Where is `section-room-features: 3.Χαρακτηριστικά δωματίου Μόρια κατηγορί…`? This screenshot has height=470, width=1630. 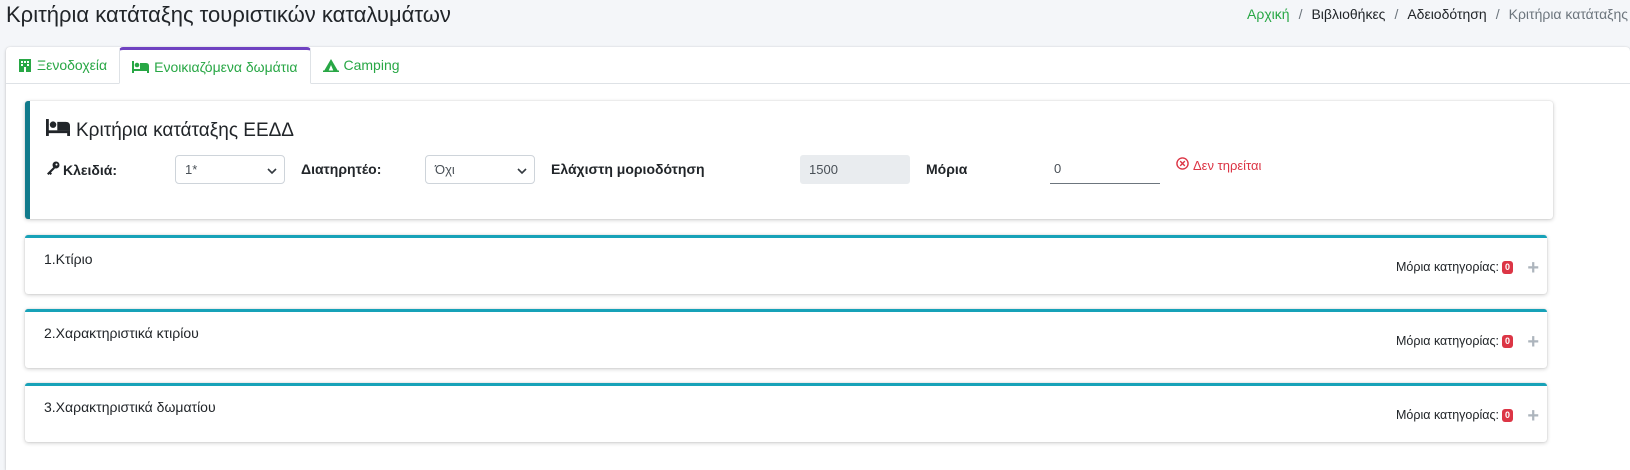
section-room-features: 3.Χαρακτηριστικά δωματίου Μόρια κατηγορί… is located at coordinates (786, 412).